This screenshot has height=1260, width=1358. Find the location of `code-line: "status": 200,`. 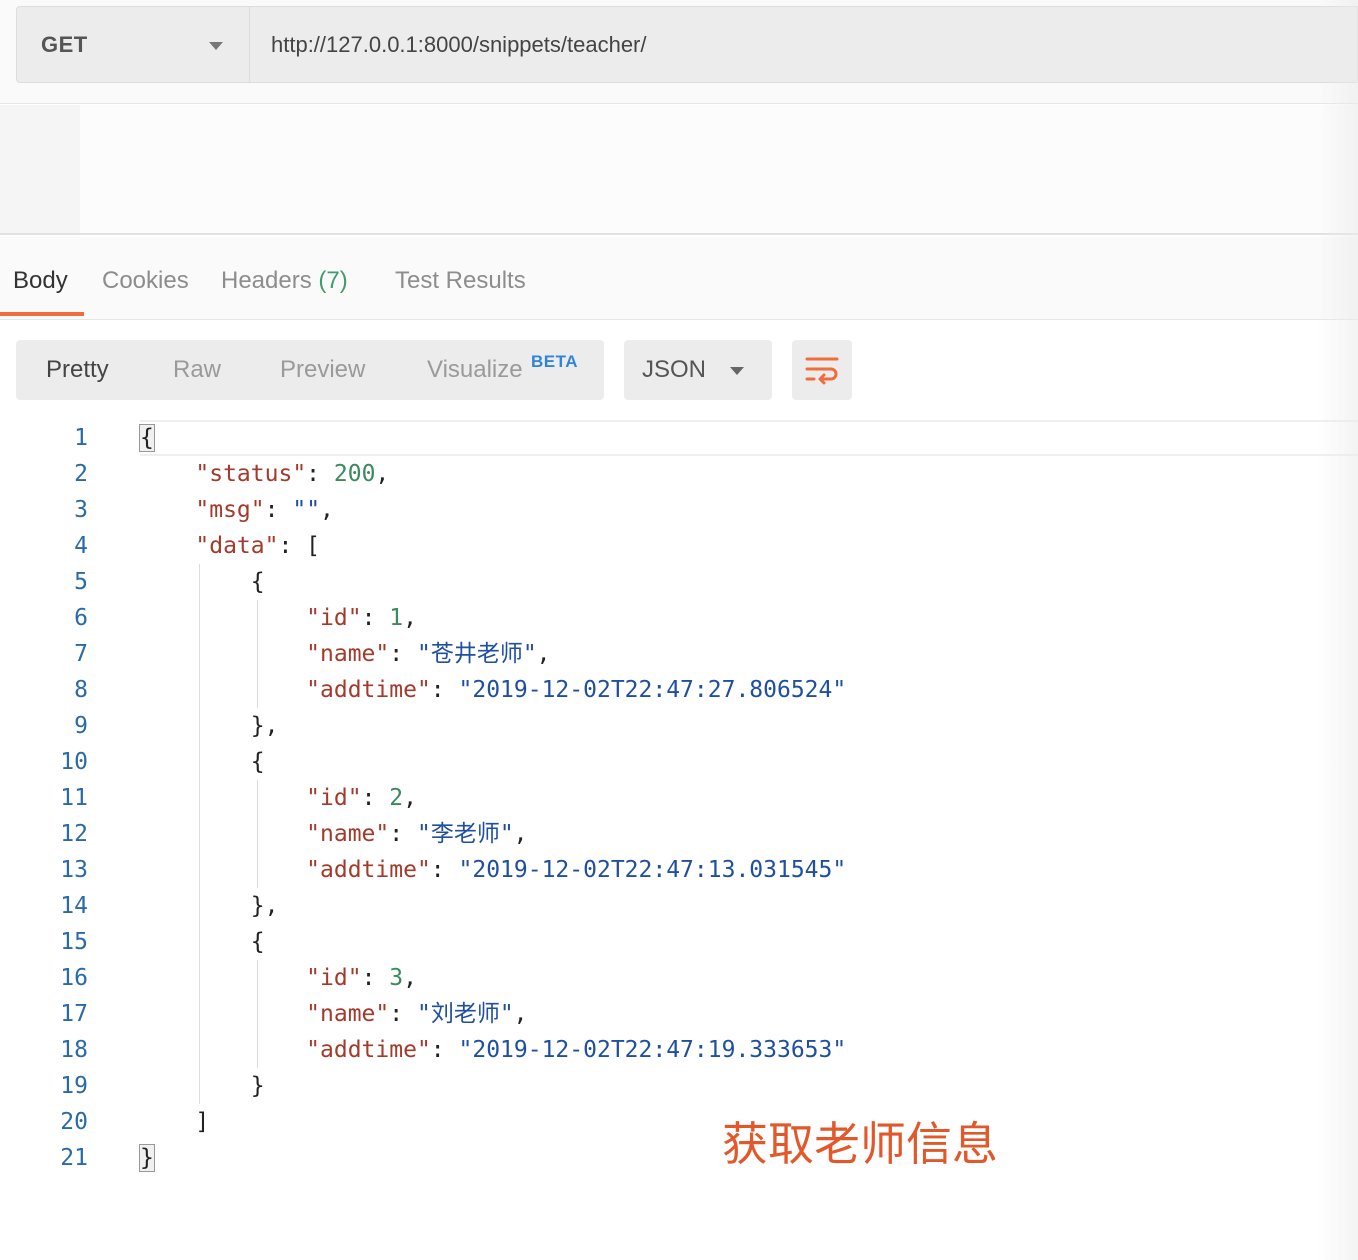

code-line: "status": 200, is located at coordinates (292, 474).